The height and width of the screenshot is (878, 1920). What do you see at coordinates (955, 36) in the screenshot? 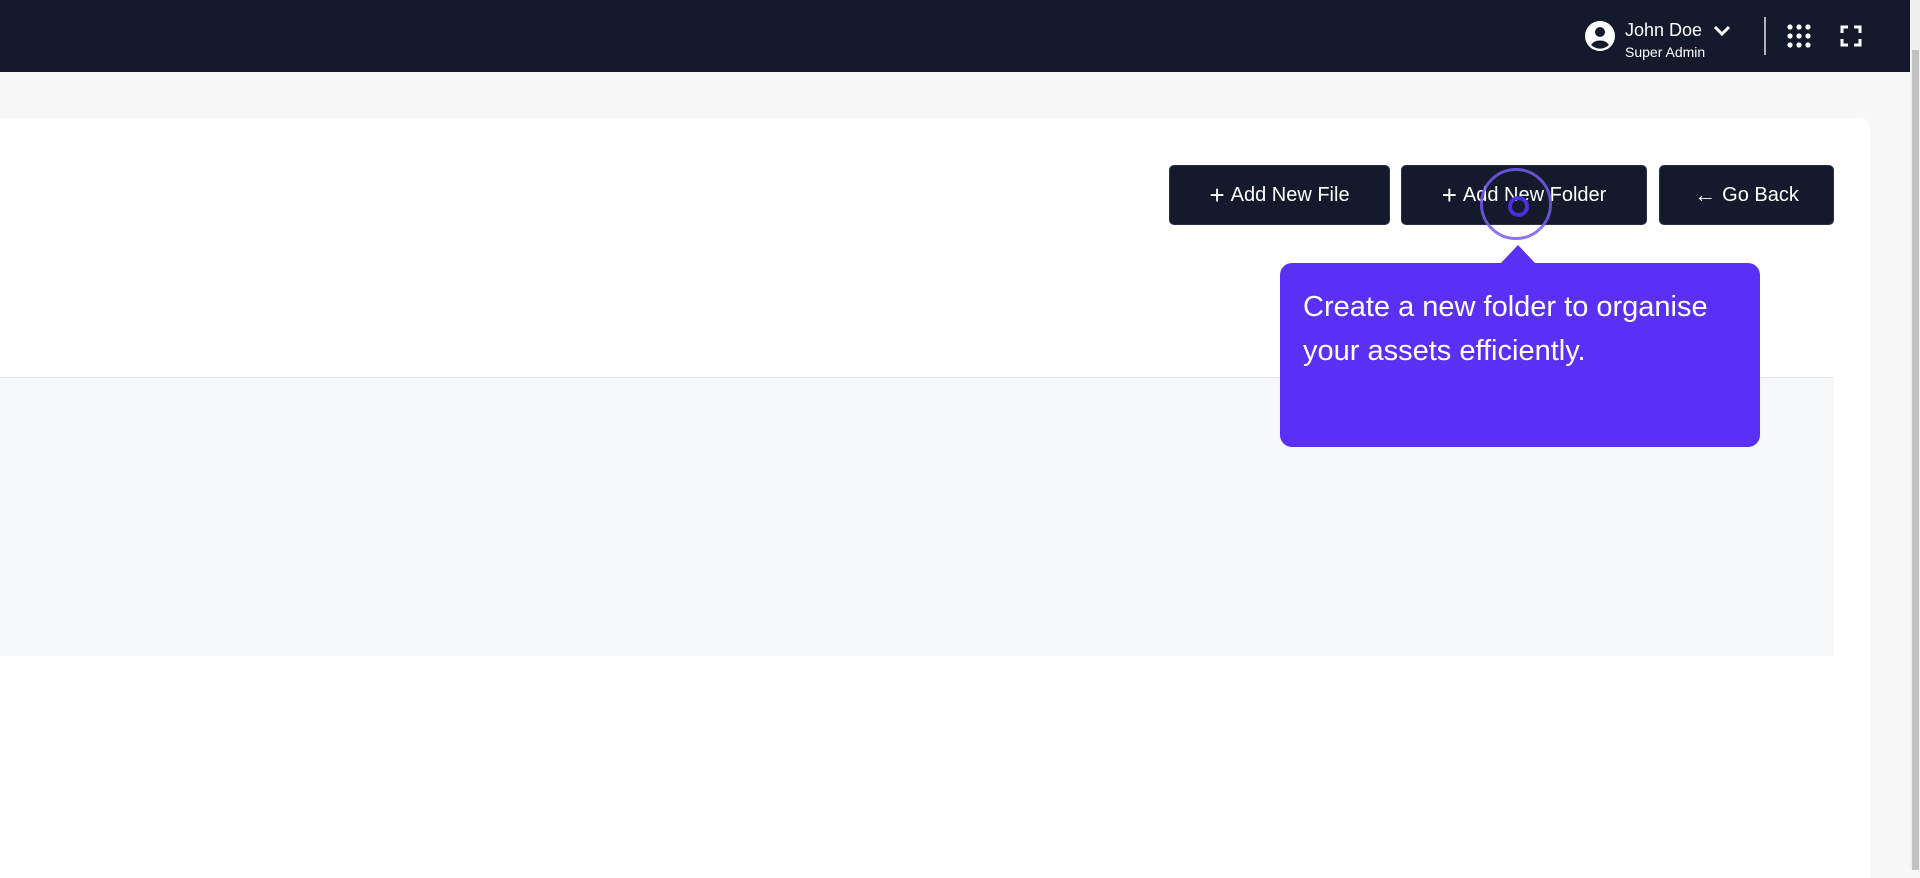
I see `top-bar: John Doe Super Admin` at bounding box center [955, 36].